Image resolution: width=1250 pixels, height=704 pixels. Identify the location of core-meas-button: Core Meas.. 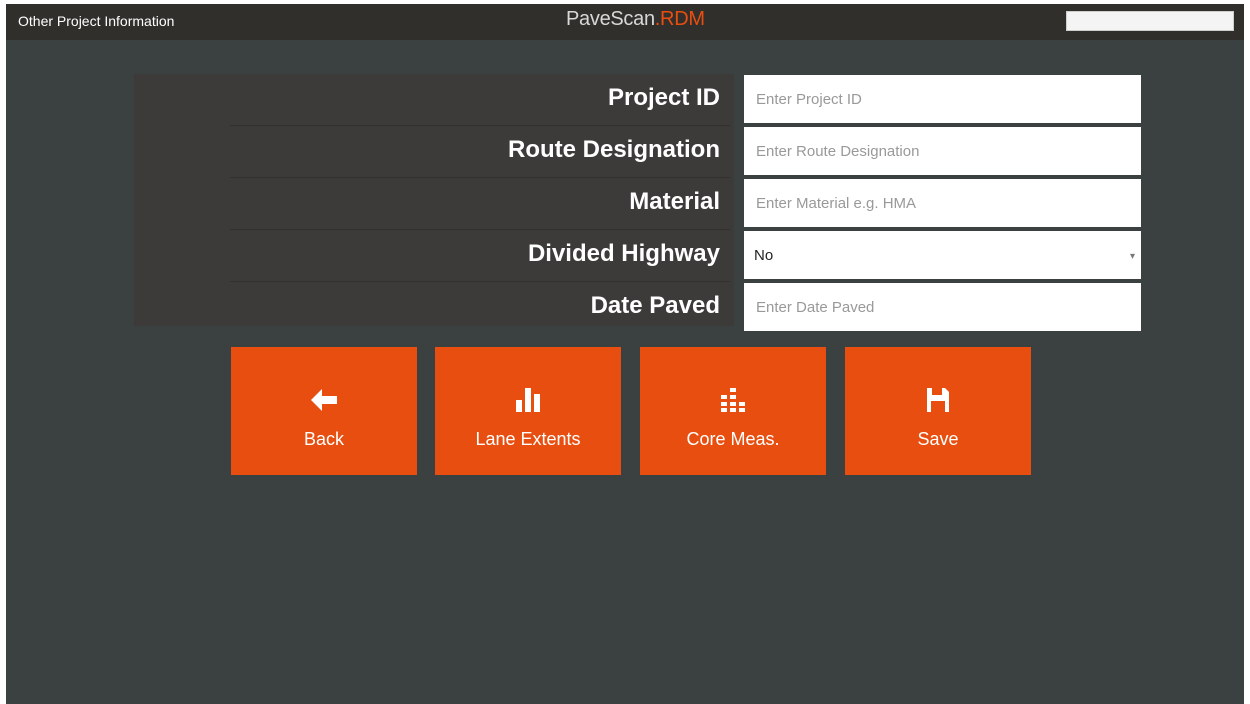
(733, 411).